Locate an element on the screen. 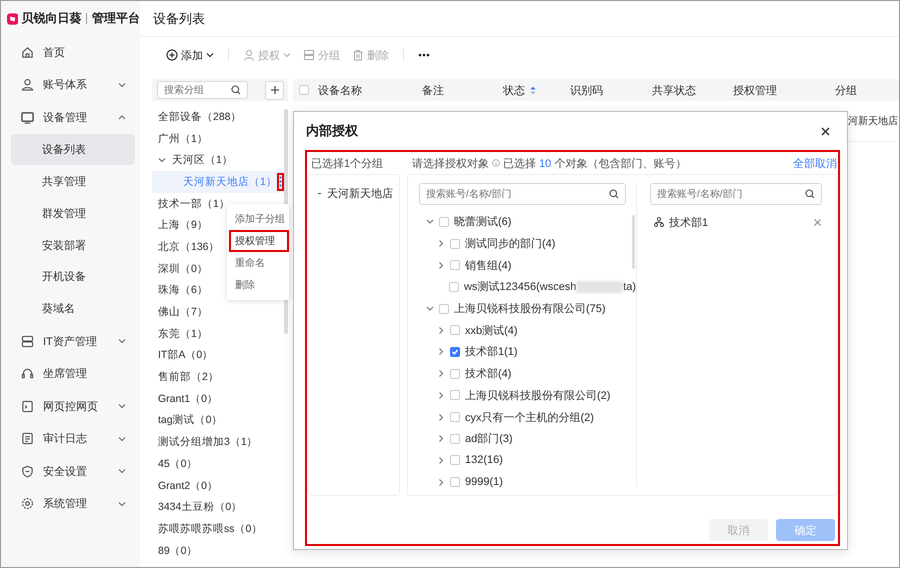 This screenshot has width=900, height=568. group-item: 苏喂苏喂苏喂ss（0） is located at coordinates (220, 529).